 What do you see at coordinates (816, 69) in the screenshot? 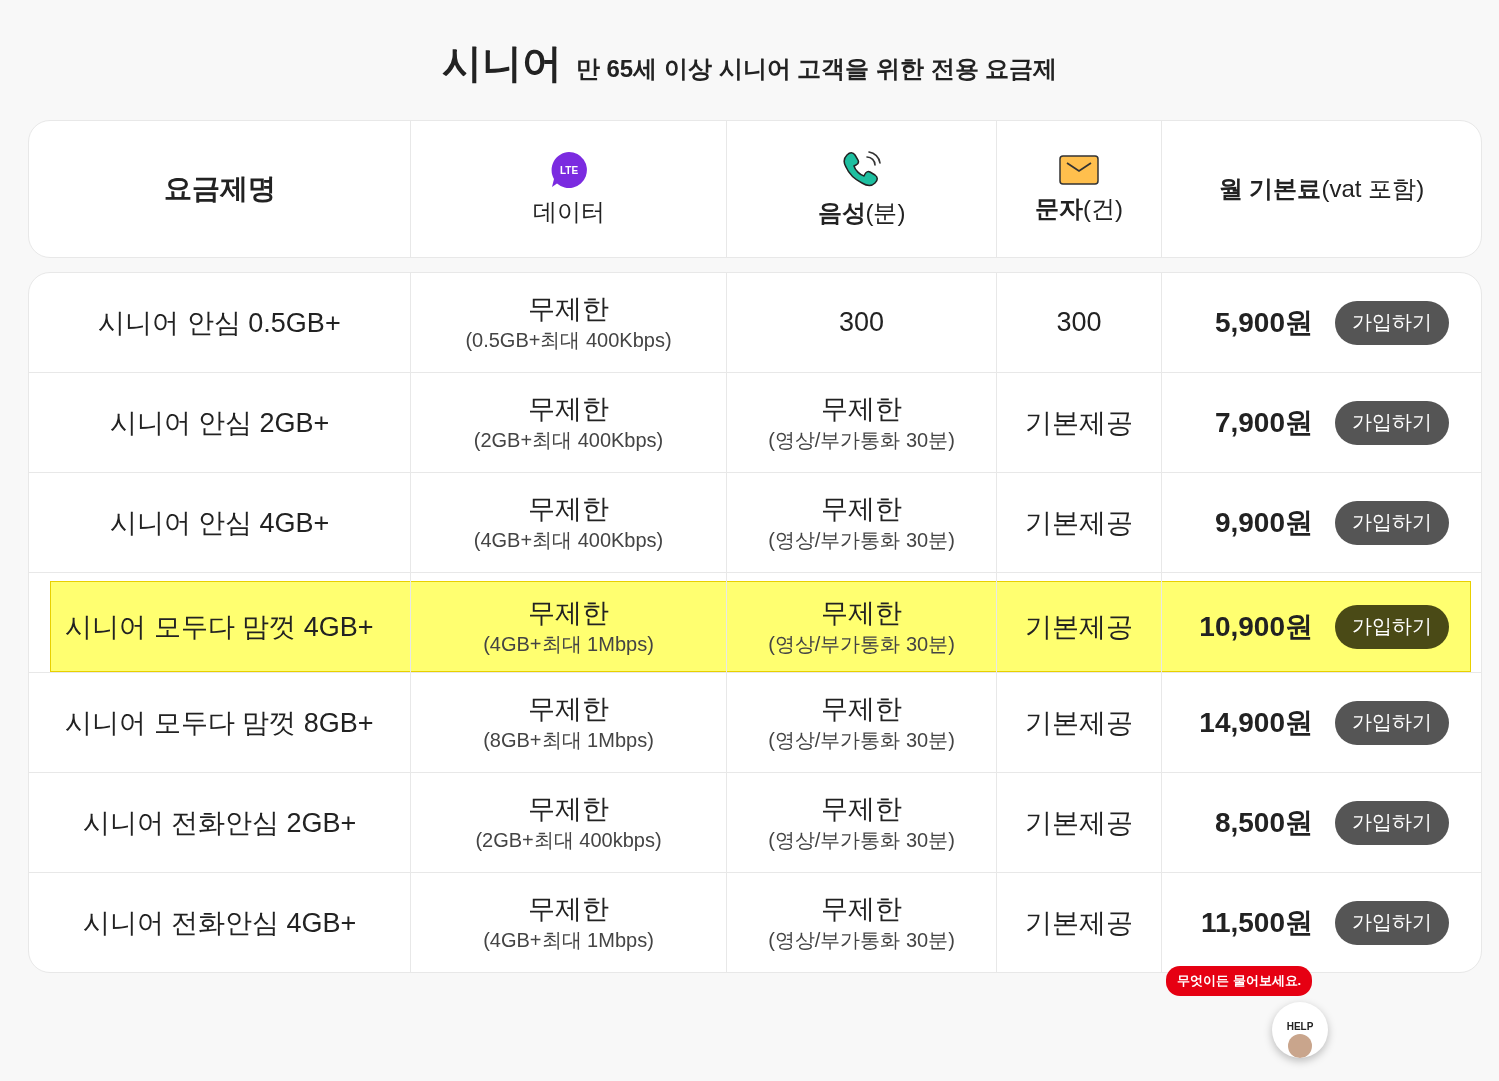
I see `page-subtitle: 만 65세 이상 시니어 고객을 위한 전용 요금제` at bounding box center [816, 69].